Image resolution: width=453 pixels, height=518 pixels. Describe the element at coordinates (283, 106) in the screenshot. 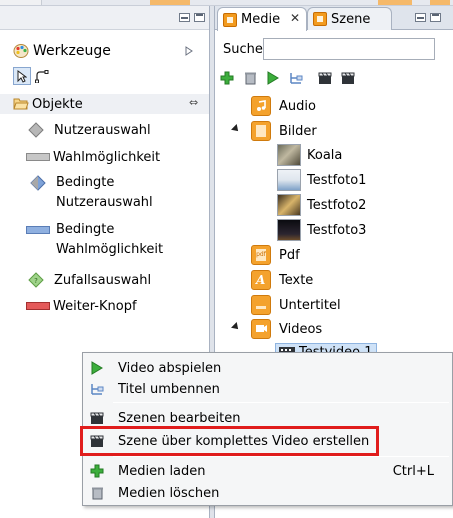

I see `tree-item-audio: Audio` at that location.